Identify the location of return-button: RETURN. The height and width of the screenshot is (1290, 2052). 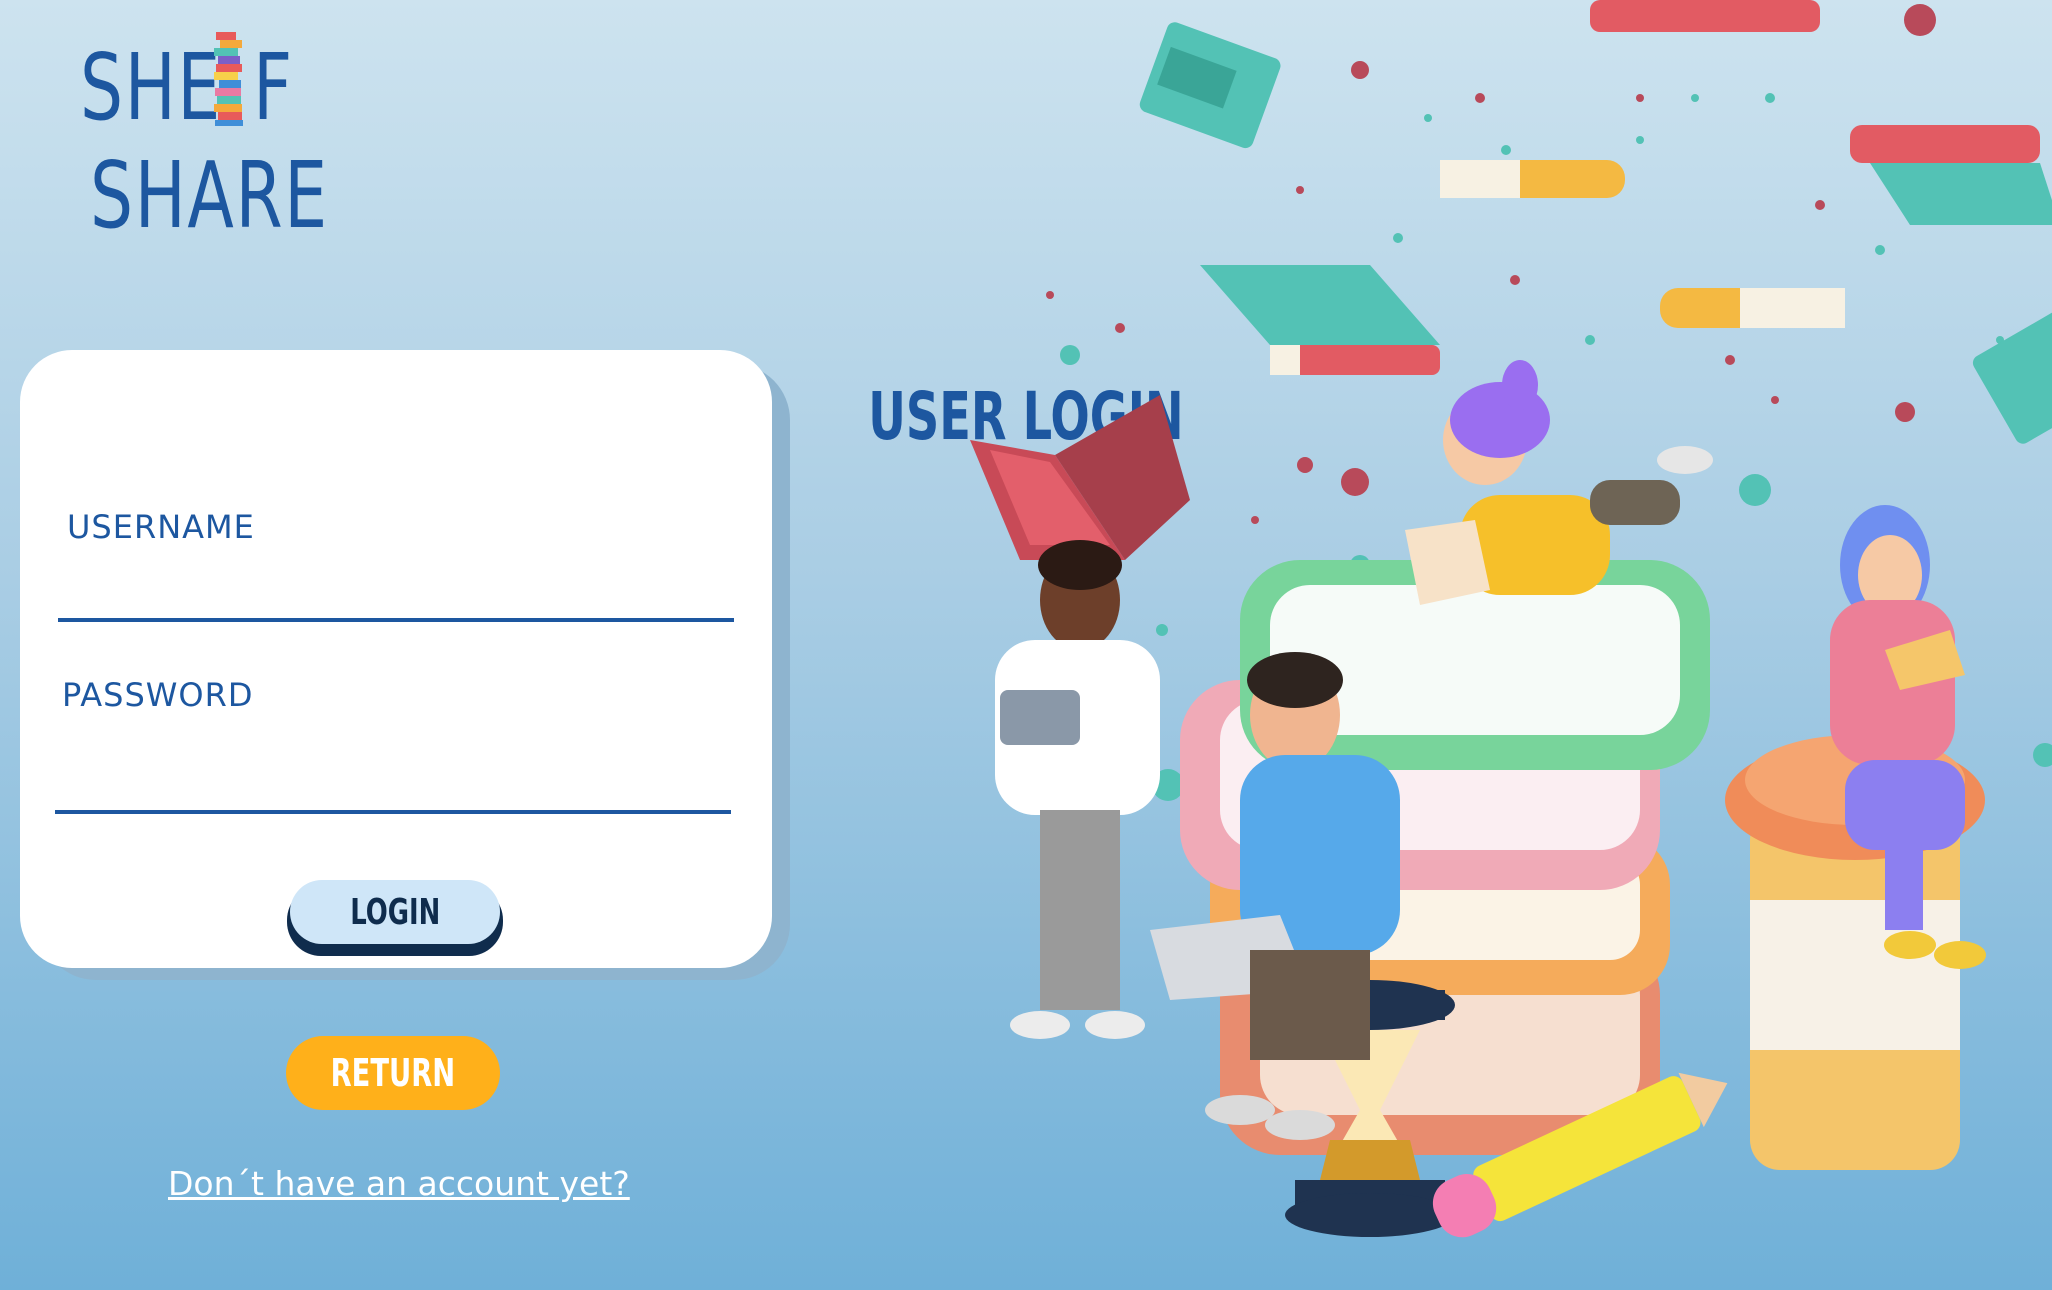
(393, 1073).